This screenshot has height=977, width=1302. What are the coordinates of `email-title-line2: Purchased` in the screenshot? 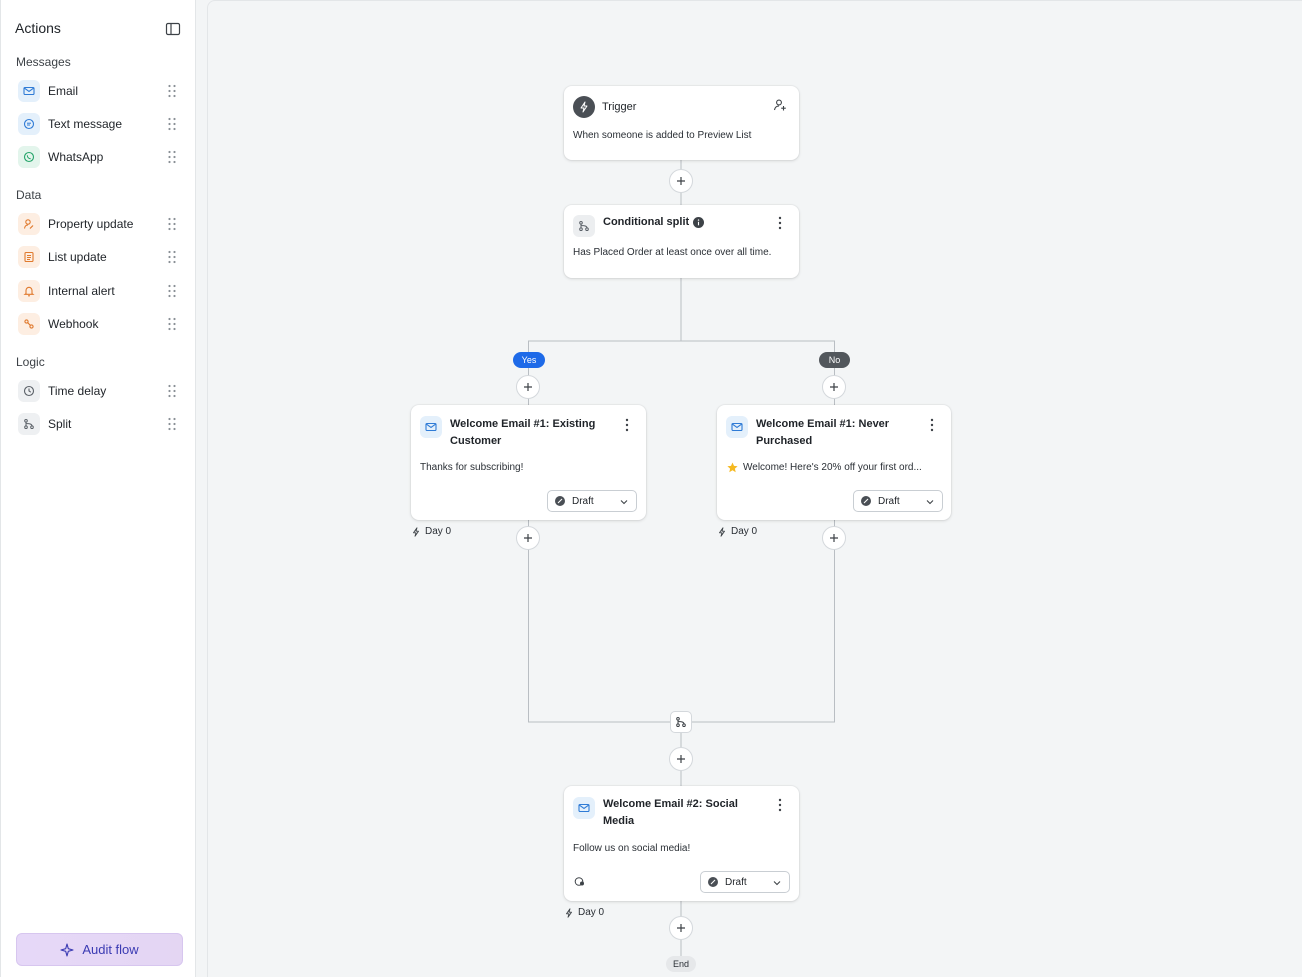 It's located at (784, 441).